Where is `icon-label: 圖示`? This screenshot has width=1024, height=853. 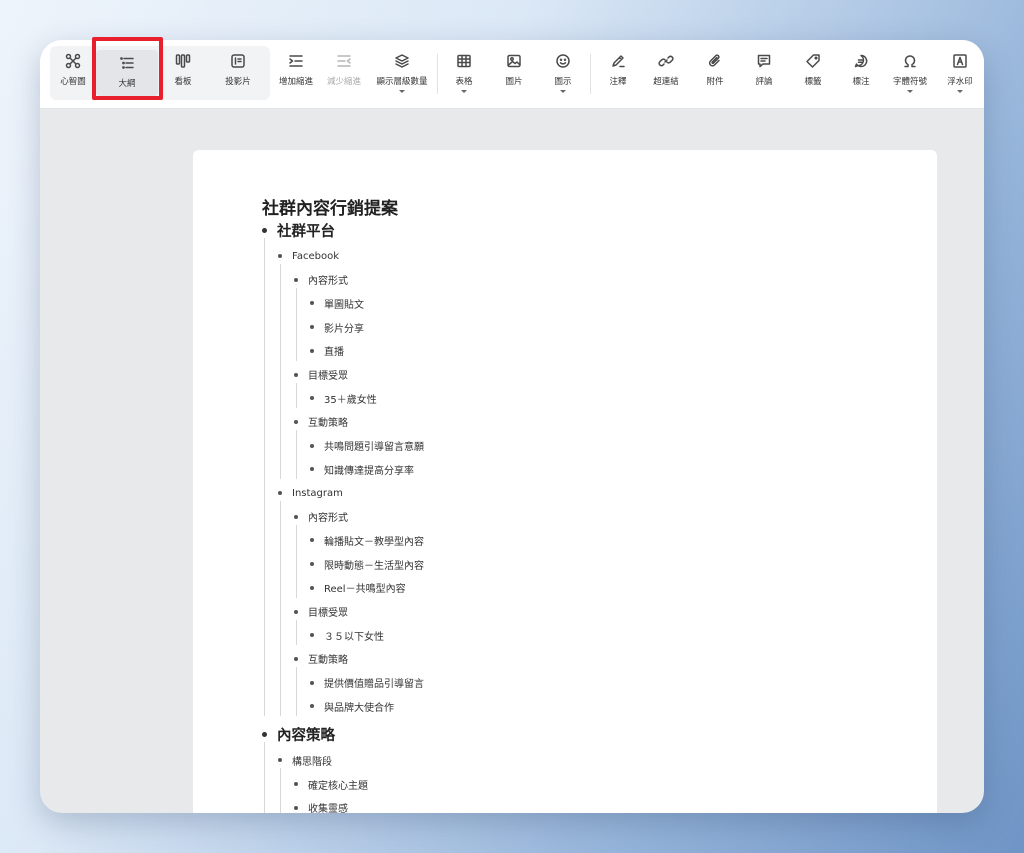
icon-label: 圖示 is located at coordinates (563, 82).